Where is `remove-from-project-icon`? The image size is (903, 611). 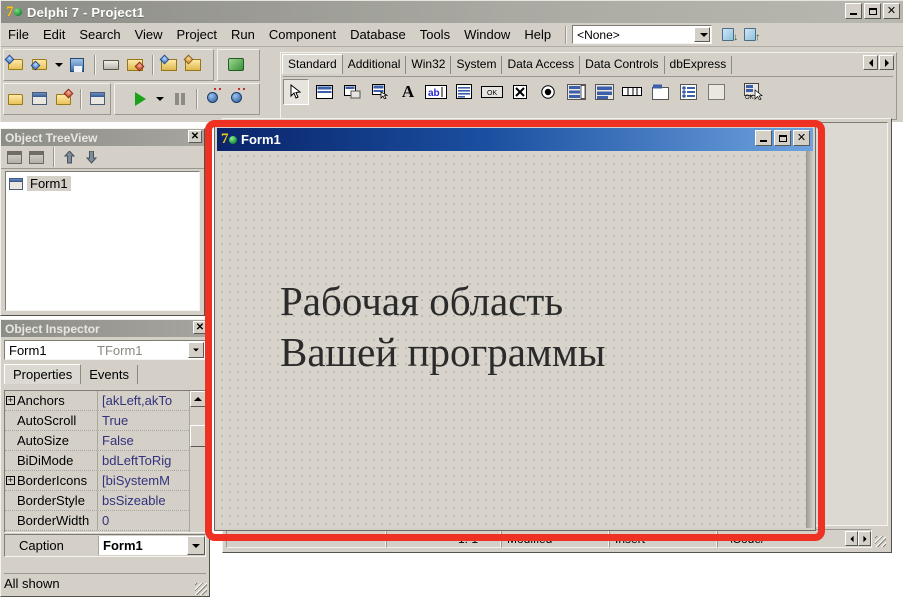
remove-from-project-icon is located at coordinates (194, 65).